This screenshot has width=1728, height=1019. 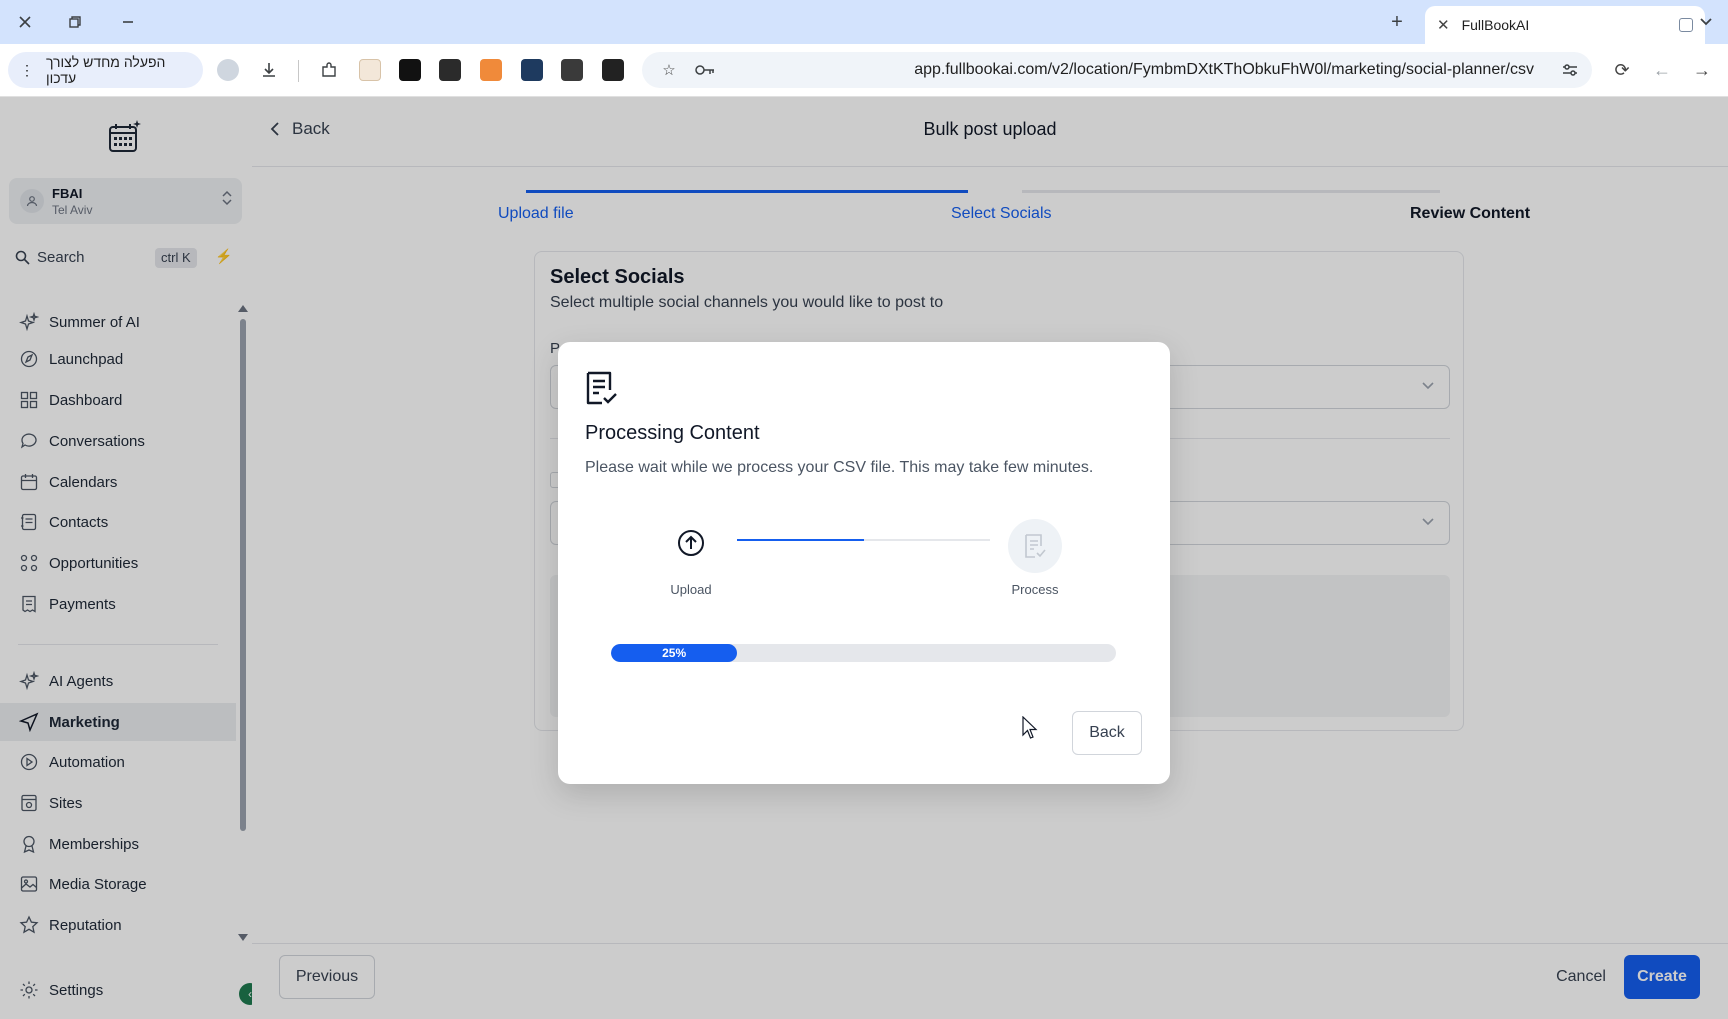 What do you see at coordinates (128, 22) in the screenshot?
I see `minimize-window-icon` at bounding box center [128, 22].